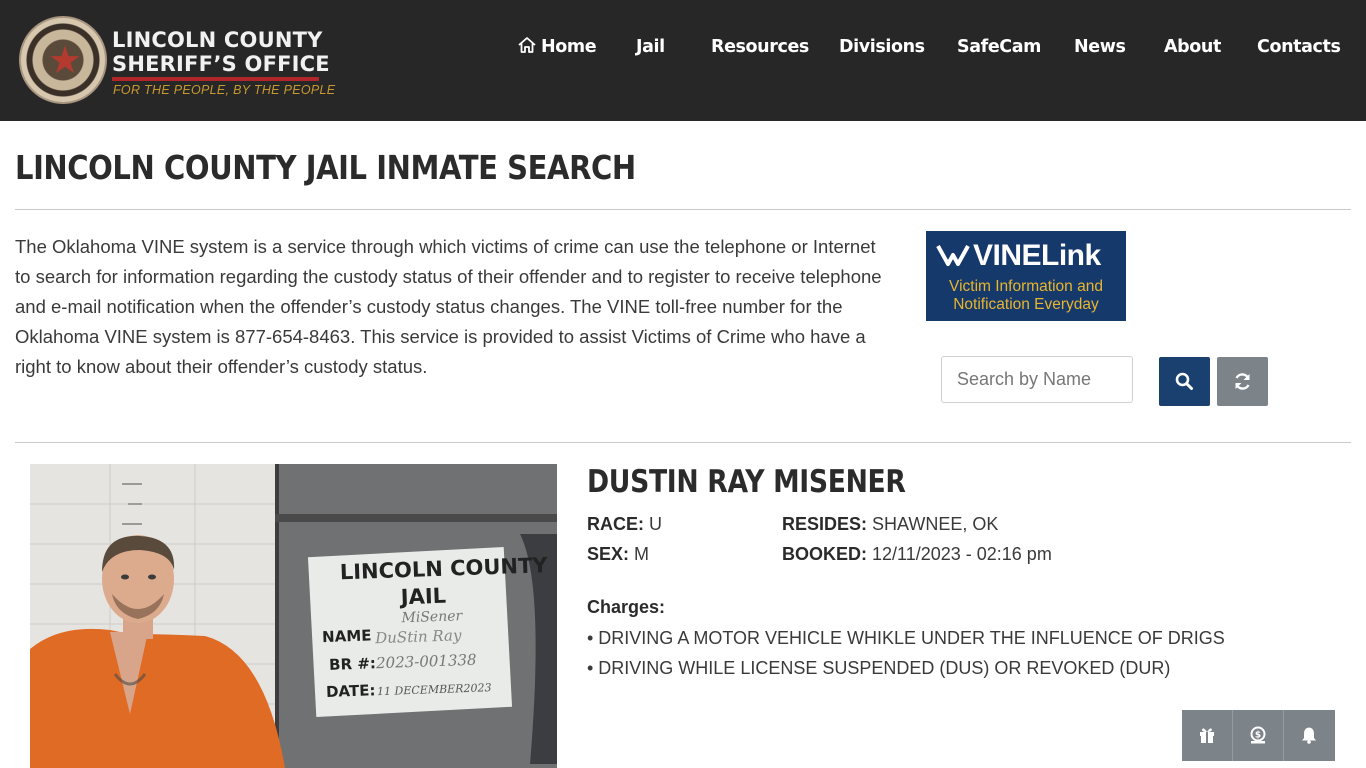 Image resolution: width=1366 pixels, height=768 pixels. Describe the element at coordinates (882, 47) in the screenshot. I see `nav-divisions: Divisions` at that location.